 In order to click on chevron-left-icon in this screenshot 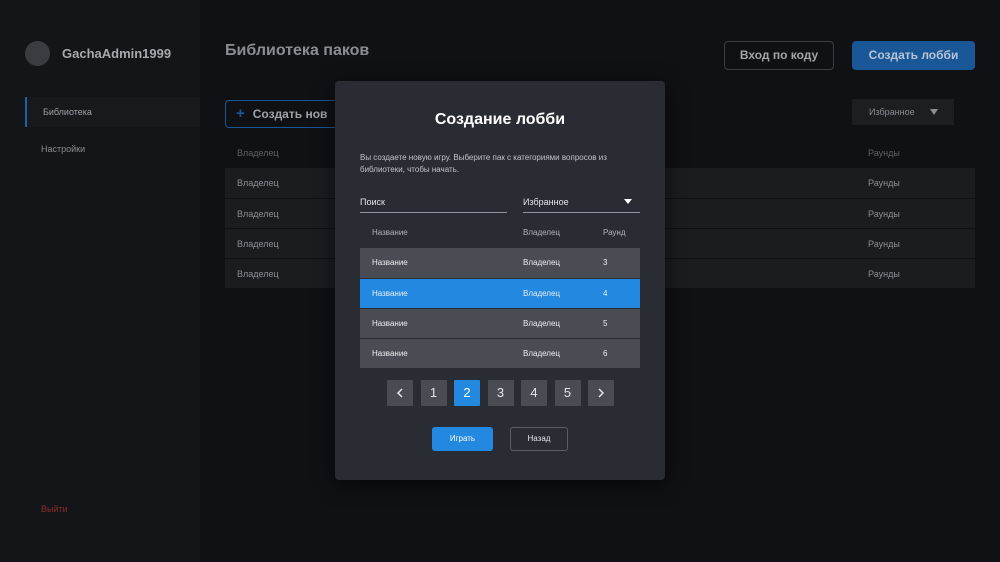, I will do `click(399, 393)`.